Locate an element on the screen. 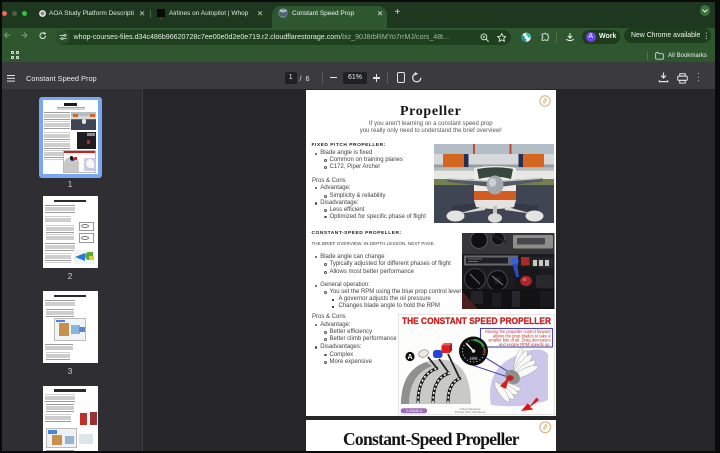 This screenshot has height=453, width=720. svg-text: A is located at coordinates (409, 358).